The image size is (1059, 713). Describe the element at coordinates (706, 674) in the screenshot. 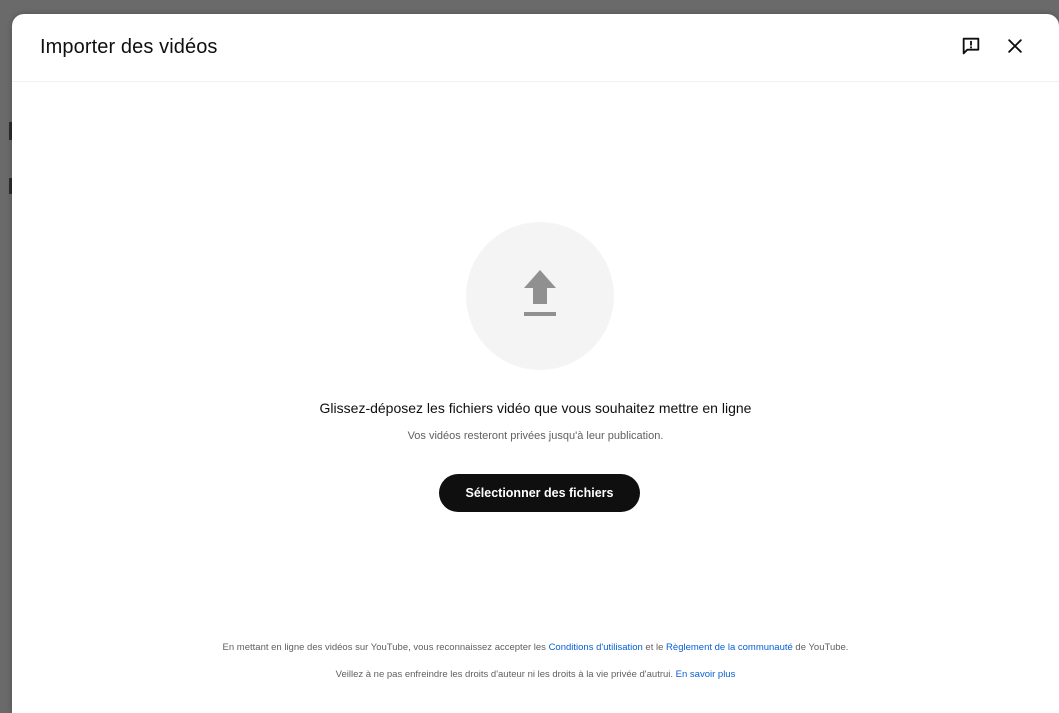

I see `learn-more-link: En savoir plus` at that location.